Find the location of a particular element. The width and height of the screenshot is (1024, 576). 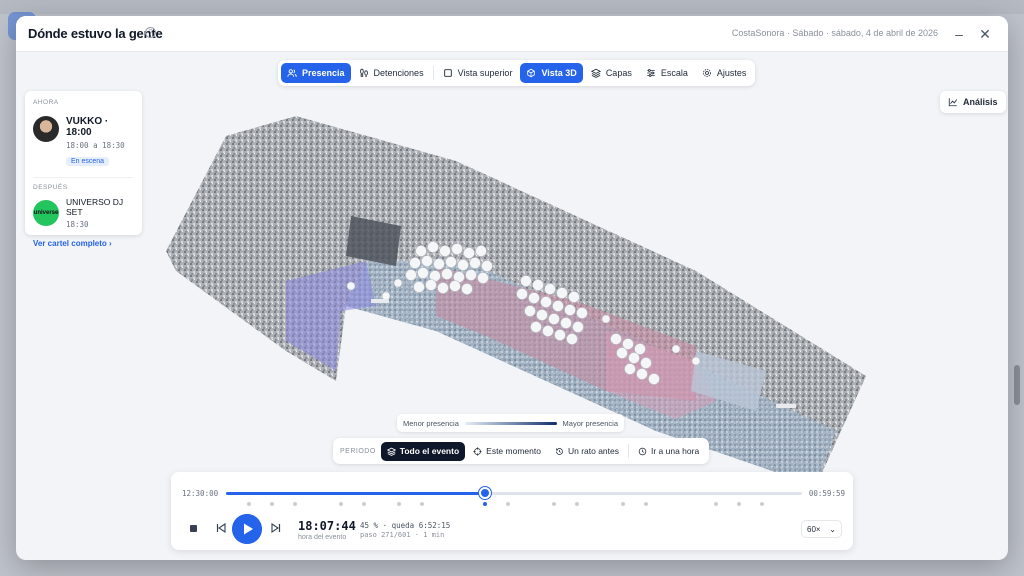

timeline-thumb is located at coordinates (485, 493).